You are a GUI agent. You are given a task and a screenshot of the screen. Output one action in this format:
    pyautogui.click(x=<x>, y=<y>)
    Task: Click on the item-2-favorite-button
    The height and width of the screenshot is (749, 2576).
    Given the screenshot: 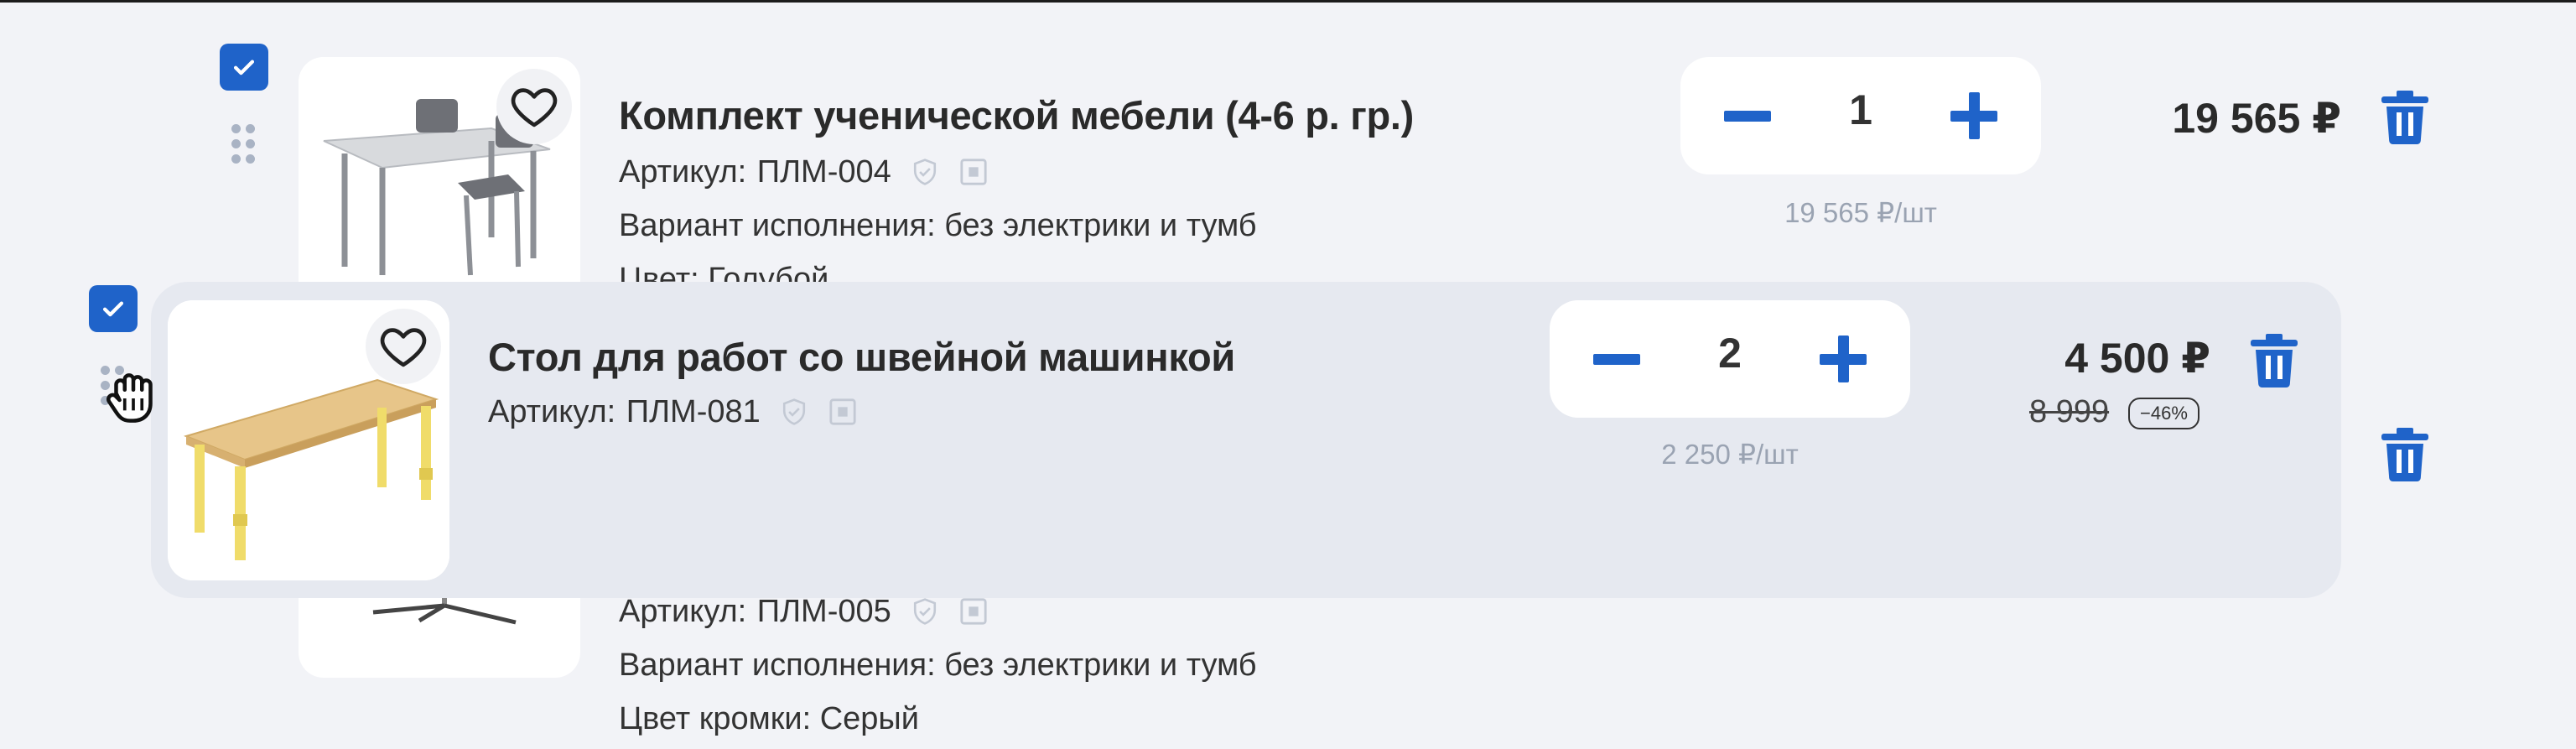 What is the action you would take?
    pyautogui.click(x=403, y=347)
    